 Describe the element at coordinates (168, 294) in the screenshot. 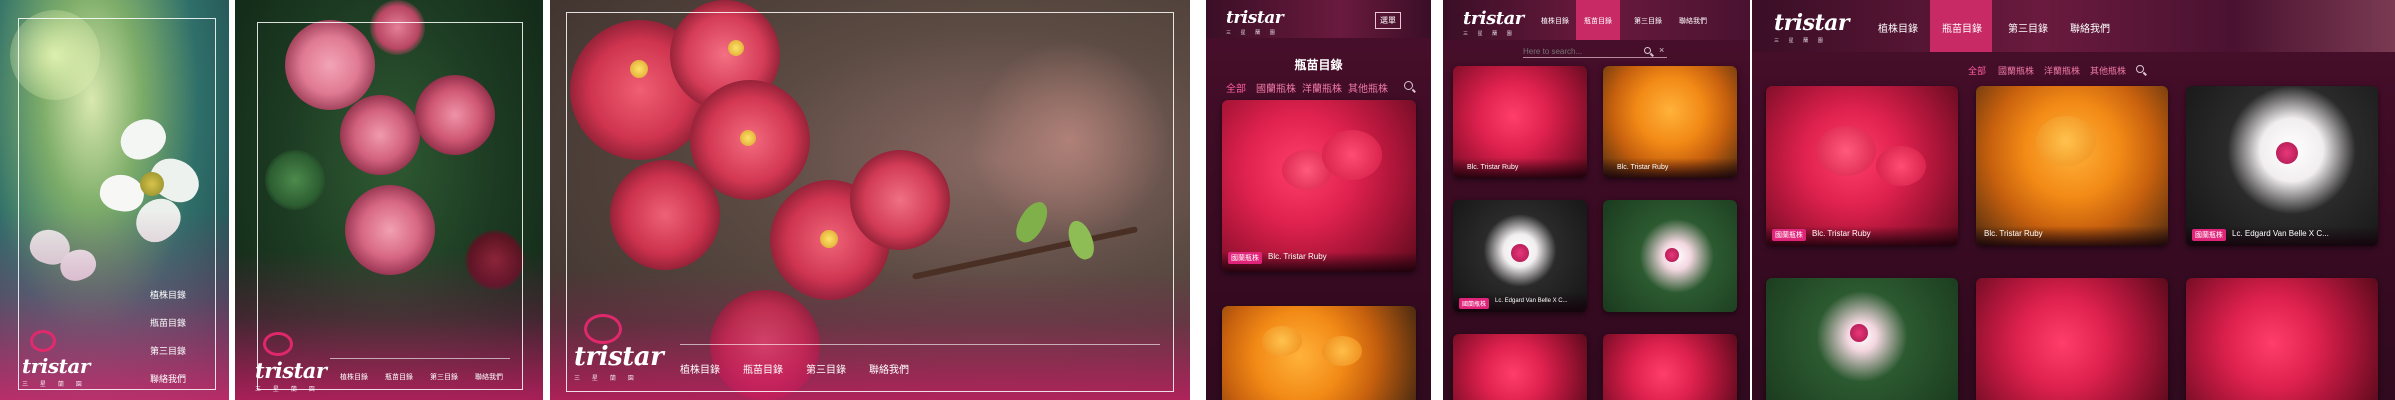

I see `menu-item-plant-catalog: 植株目錄` at that location.